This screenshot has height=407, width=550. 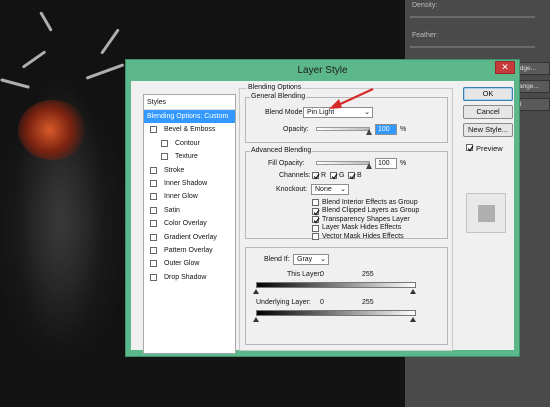 I want to click on style-item-inner-glow: Inner Glow, so click(x=189, y=196).